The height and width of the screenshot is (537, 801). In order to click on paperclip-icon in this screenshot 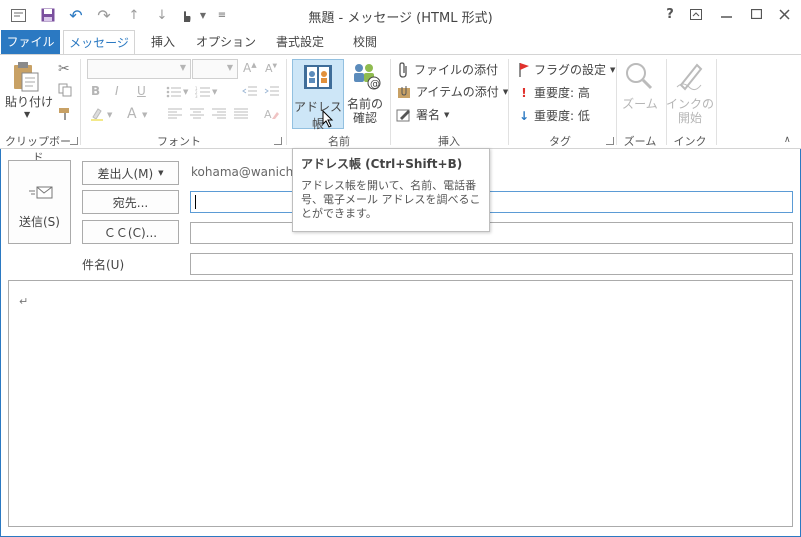, I will do `click(403, 69)`.